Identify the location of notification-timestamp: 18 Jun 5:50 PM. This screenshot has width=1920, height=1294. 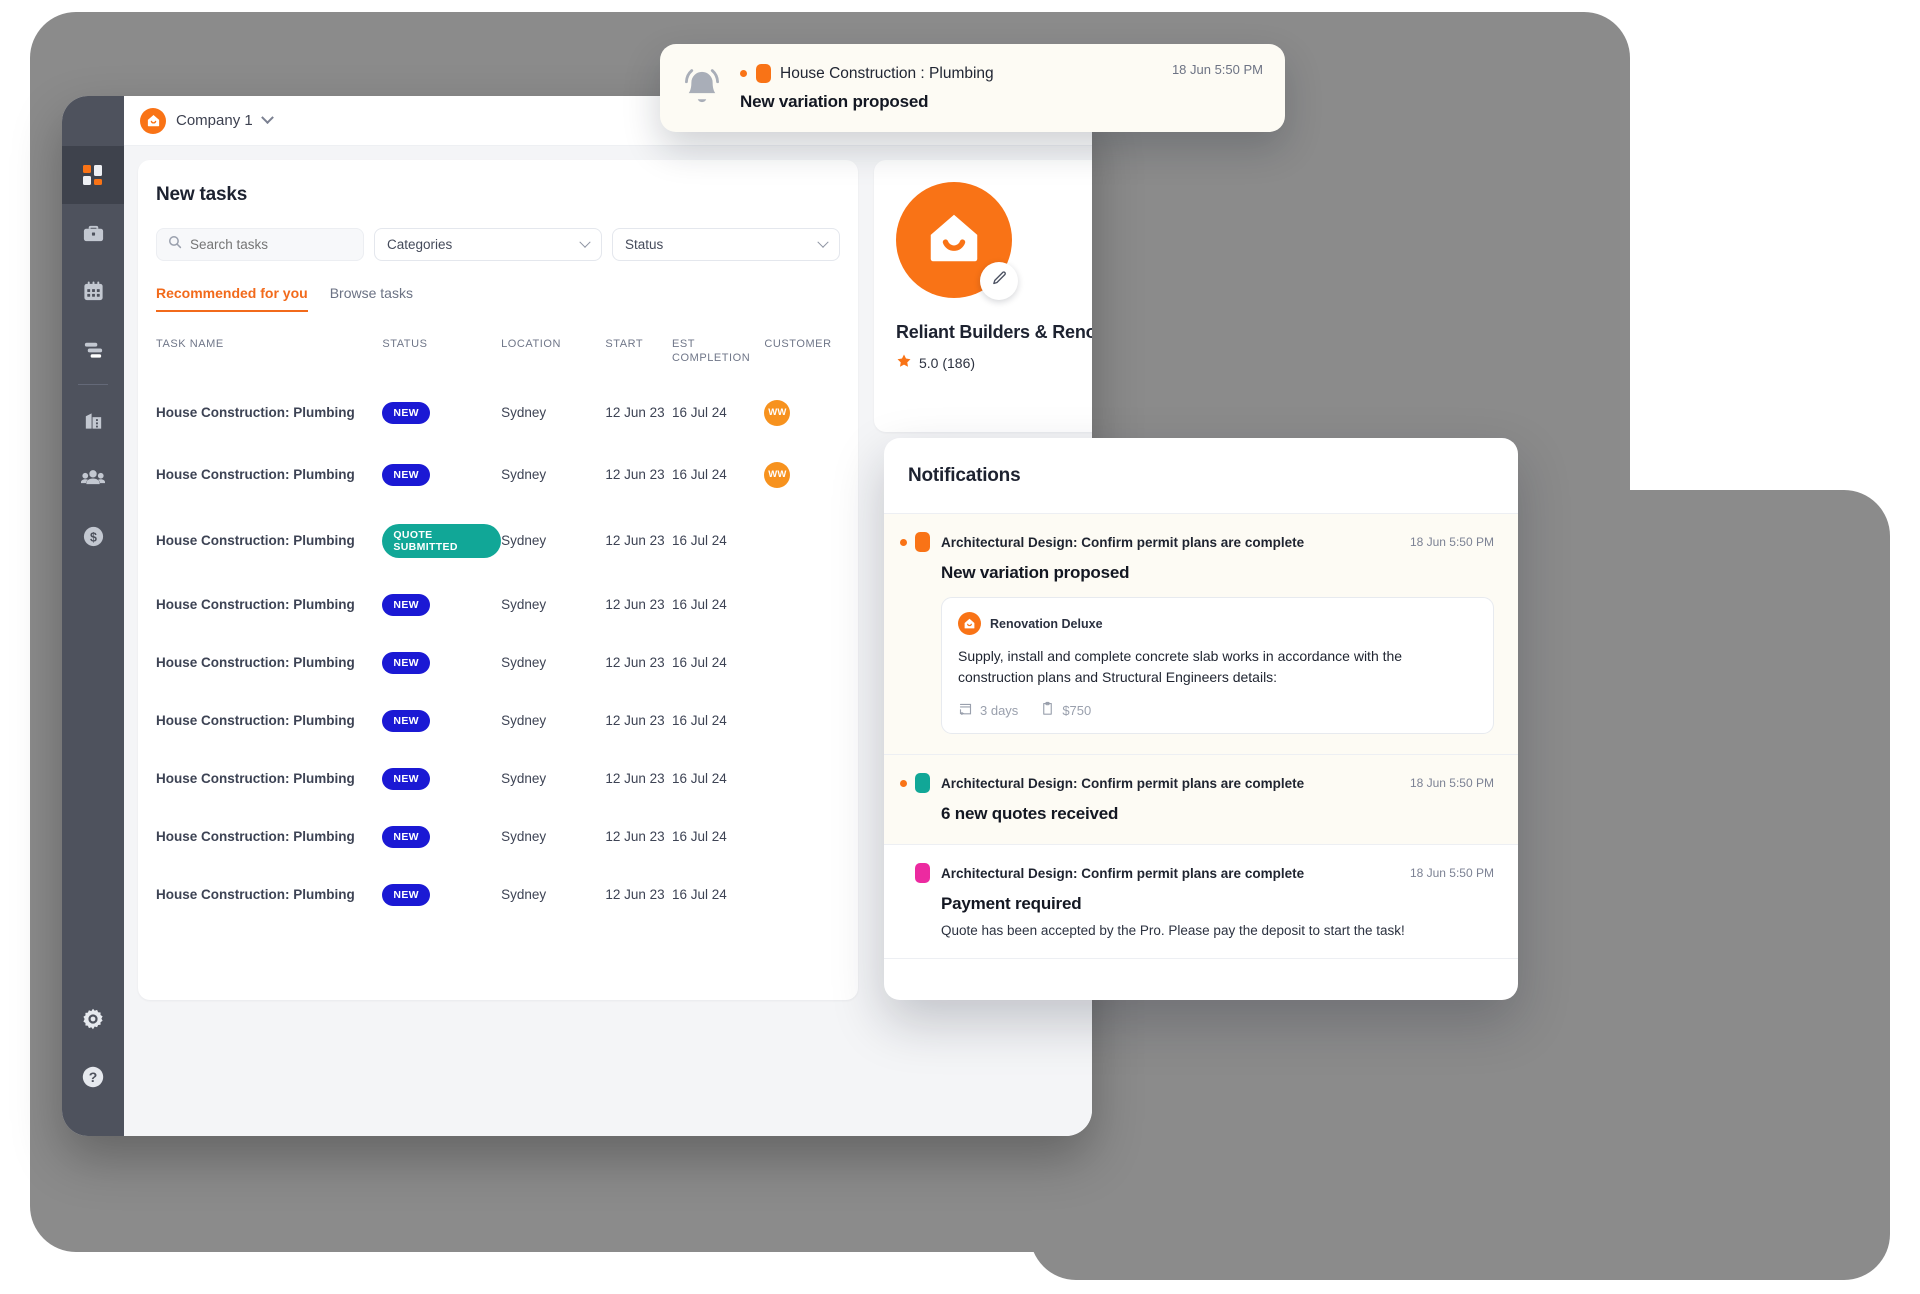
(1451, 873).